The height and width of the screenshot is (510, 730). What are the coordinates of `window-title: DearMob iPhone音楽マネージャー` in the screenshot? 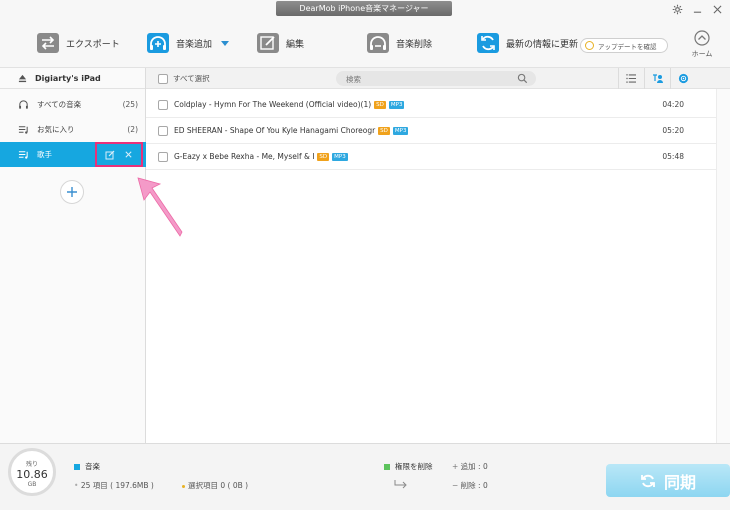 It's located at (364, 8).